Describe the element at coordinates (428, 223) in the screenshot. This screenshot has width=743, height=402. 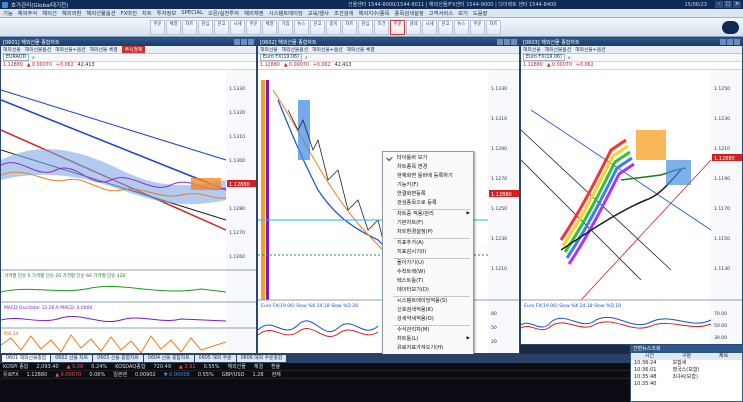
I see `context-menu-item: 기본차트(F)` at that location.